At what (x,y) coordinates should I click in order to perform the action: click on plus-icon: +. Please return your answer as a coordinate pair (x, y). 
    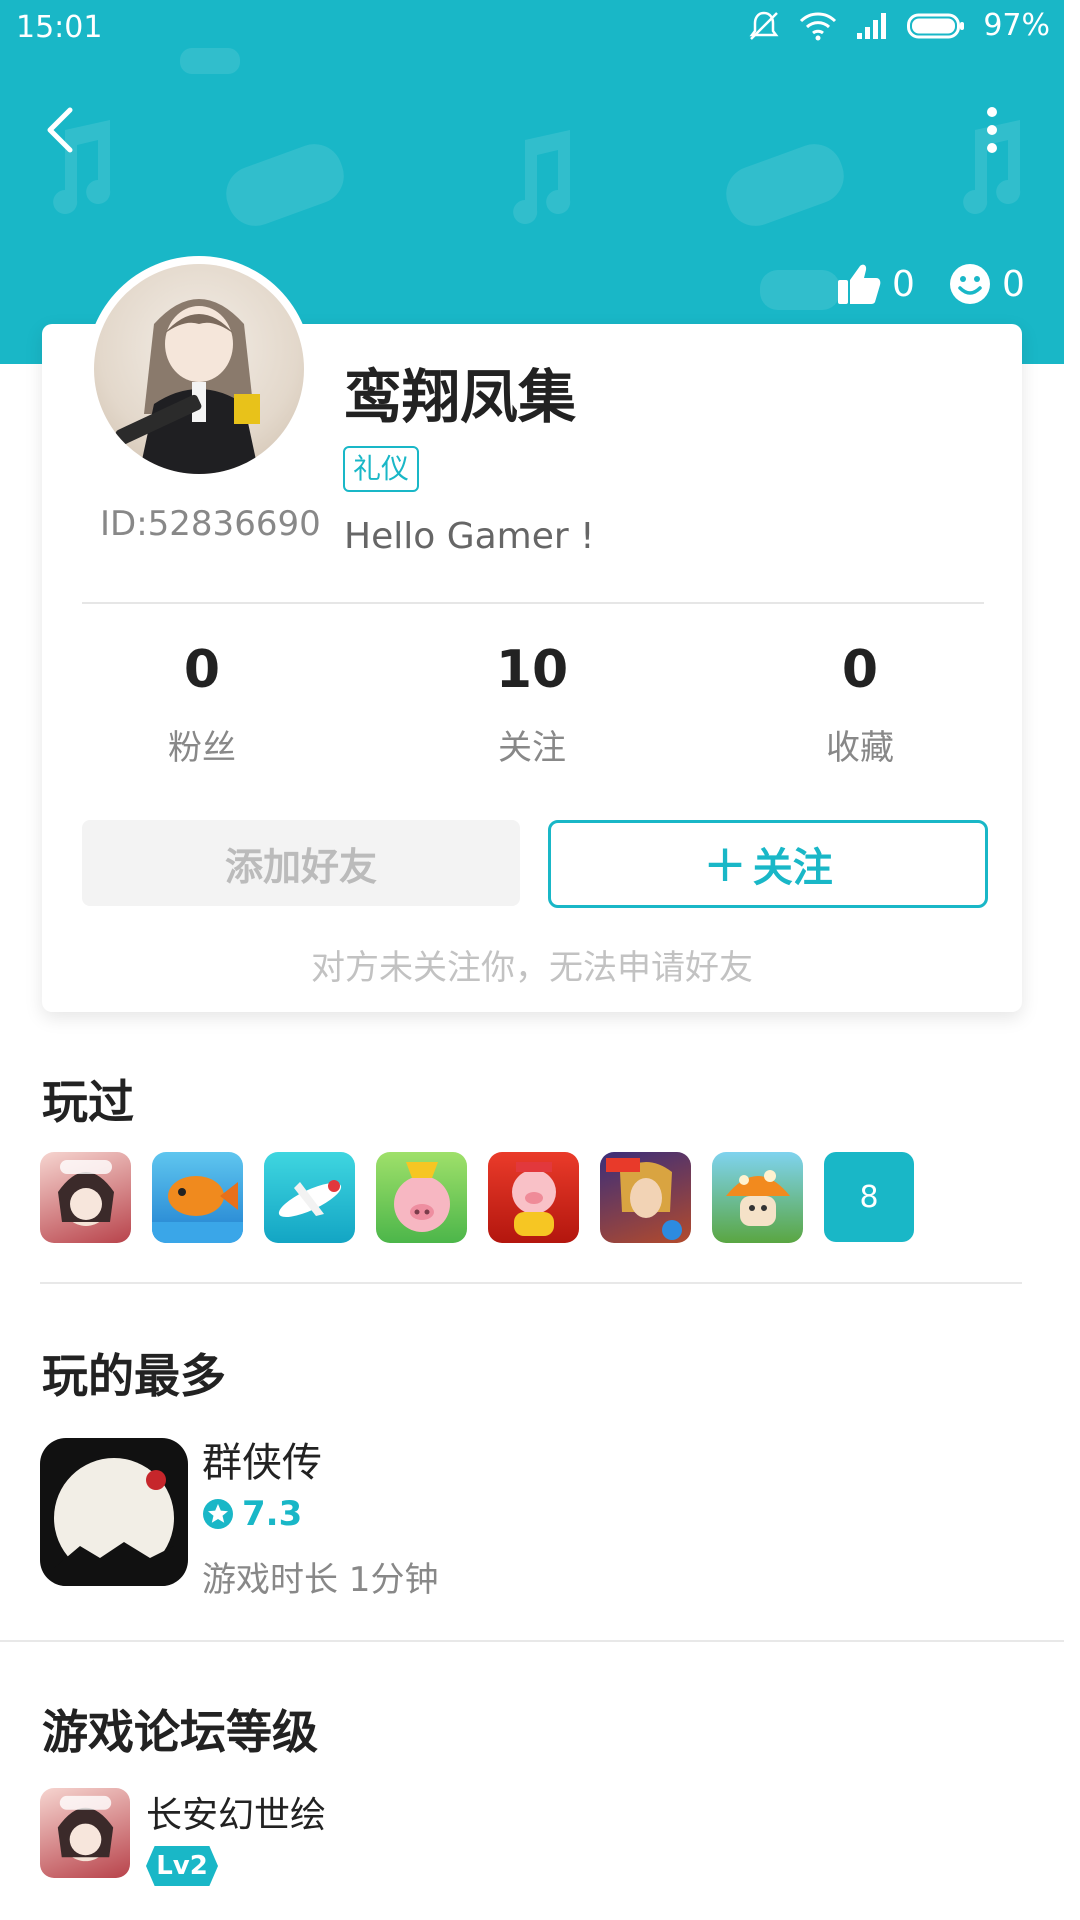
    Looking at the image, I should click on (725, 864).